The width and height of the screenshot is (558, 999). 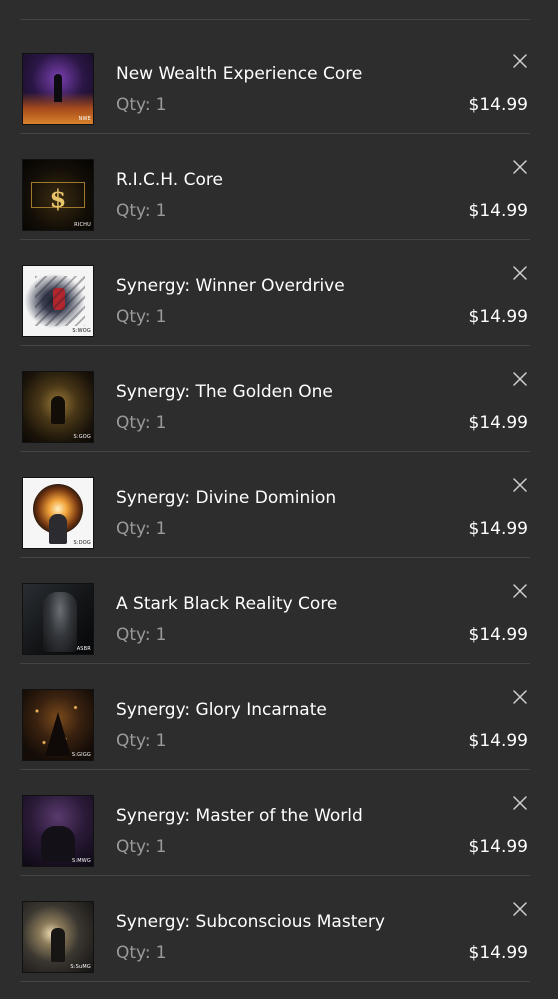 I want to click on item-title: R.I.C.H. Core, so click(x=169, y=180).